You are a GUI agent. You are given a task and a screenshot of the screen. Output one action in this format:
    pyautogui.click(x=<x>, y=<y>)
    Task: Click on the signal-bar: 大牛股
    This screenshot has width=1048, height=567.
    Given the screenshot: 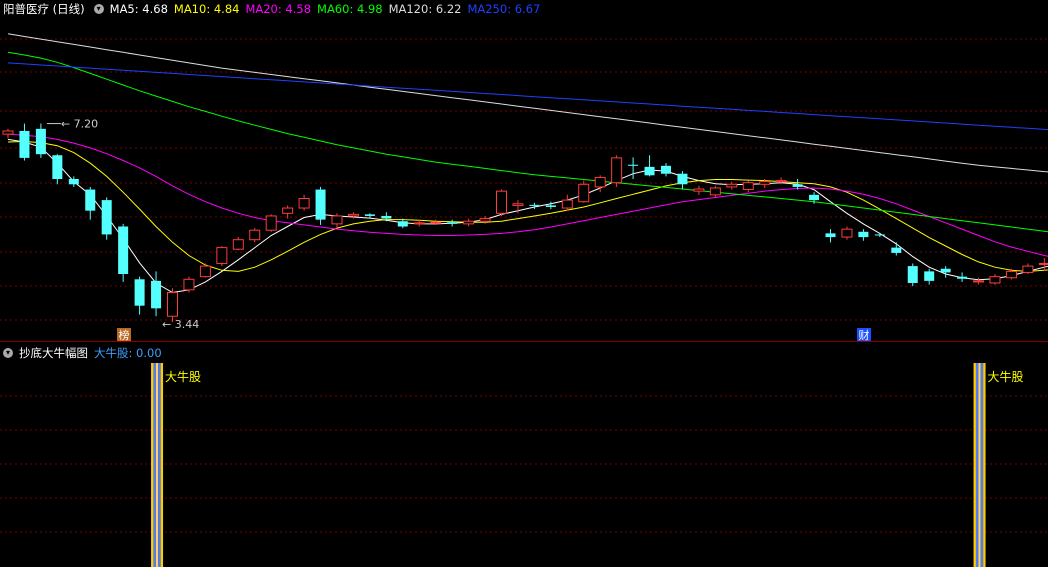 What is the action you would take?
    pyautogui.click(x=176, y=465)
    